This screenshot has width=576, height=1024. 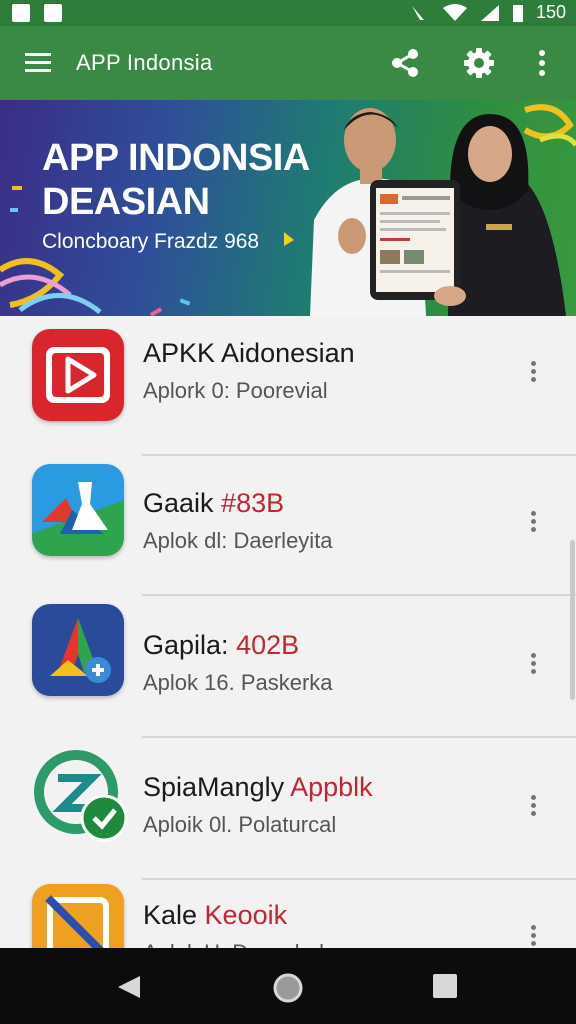 I want to click on signal-icon, so click(x=417, y=12).